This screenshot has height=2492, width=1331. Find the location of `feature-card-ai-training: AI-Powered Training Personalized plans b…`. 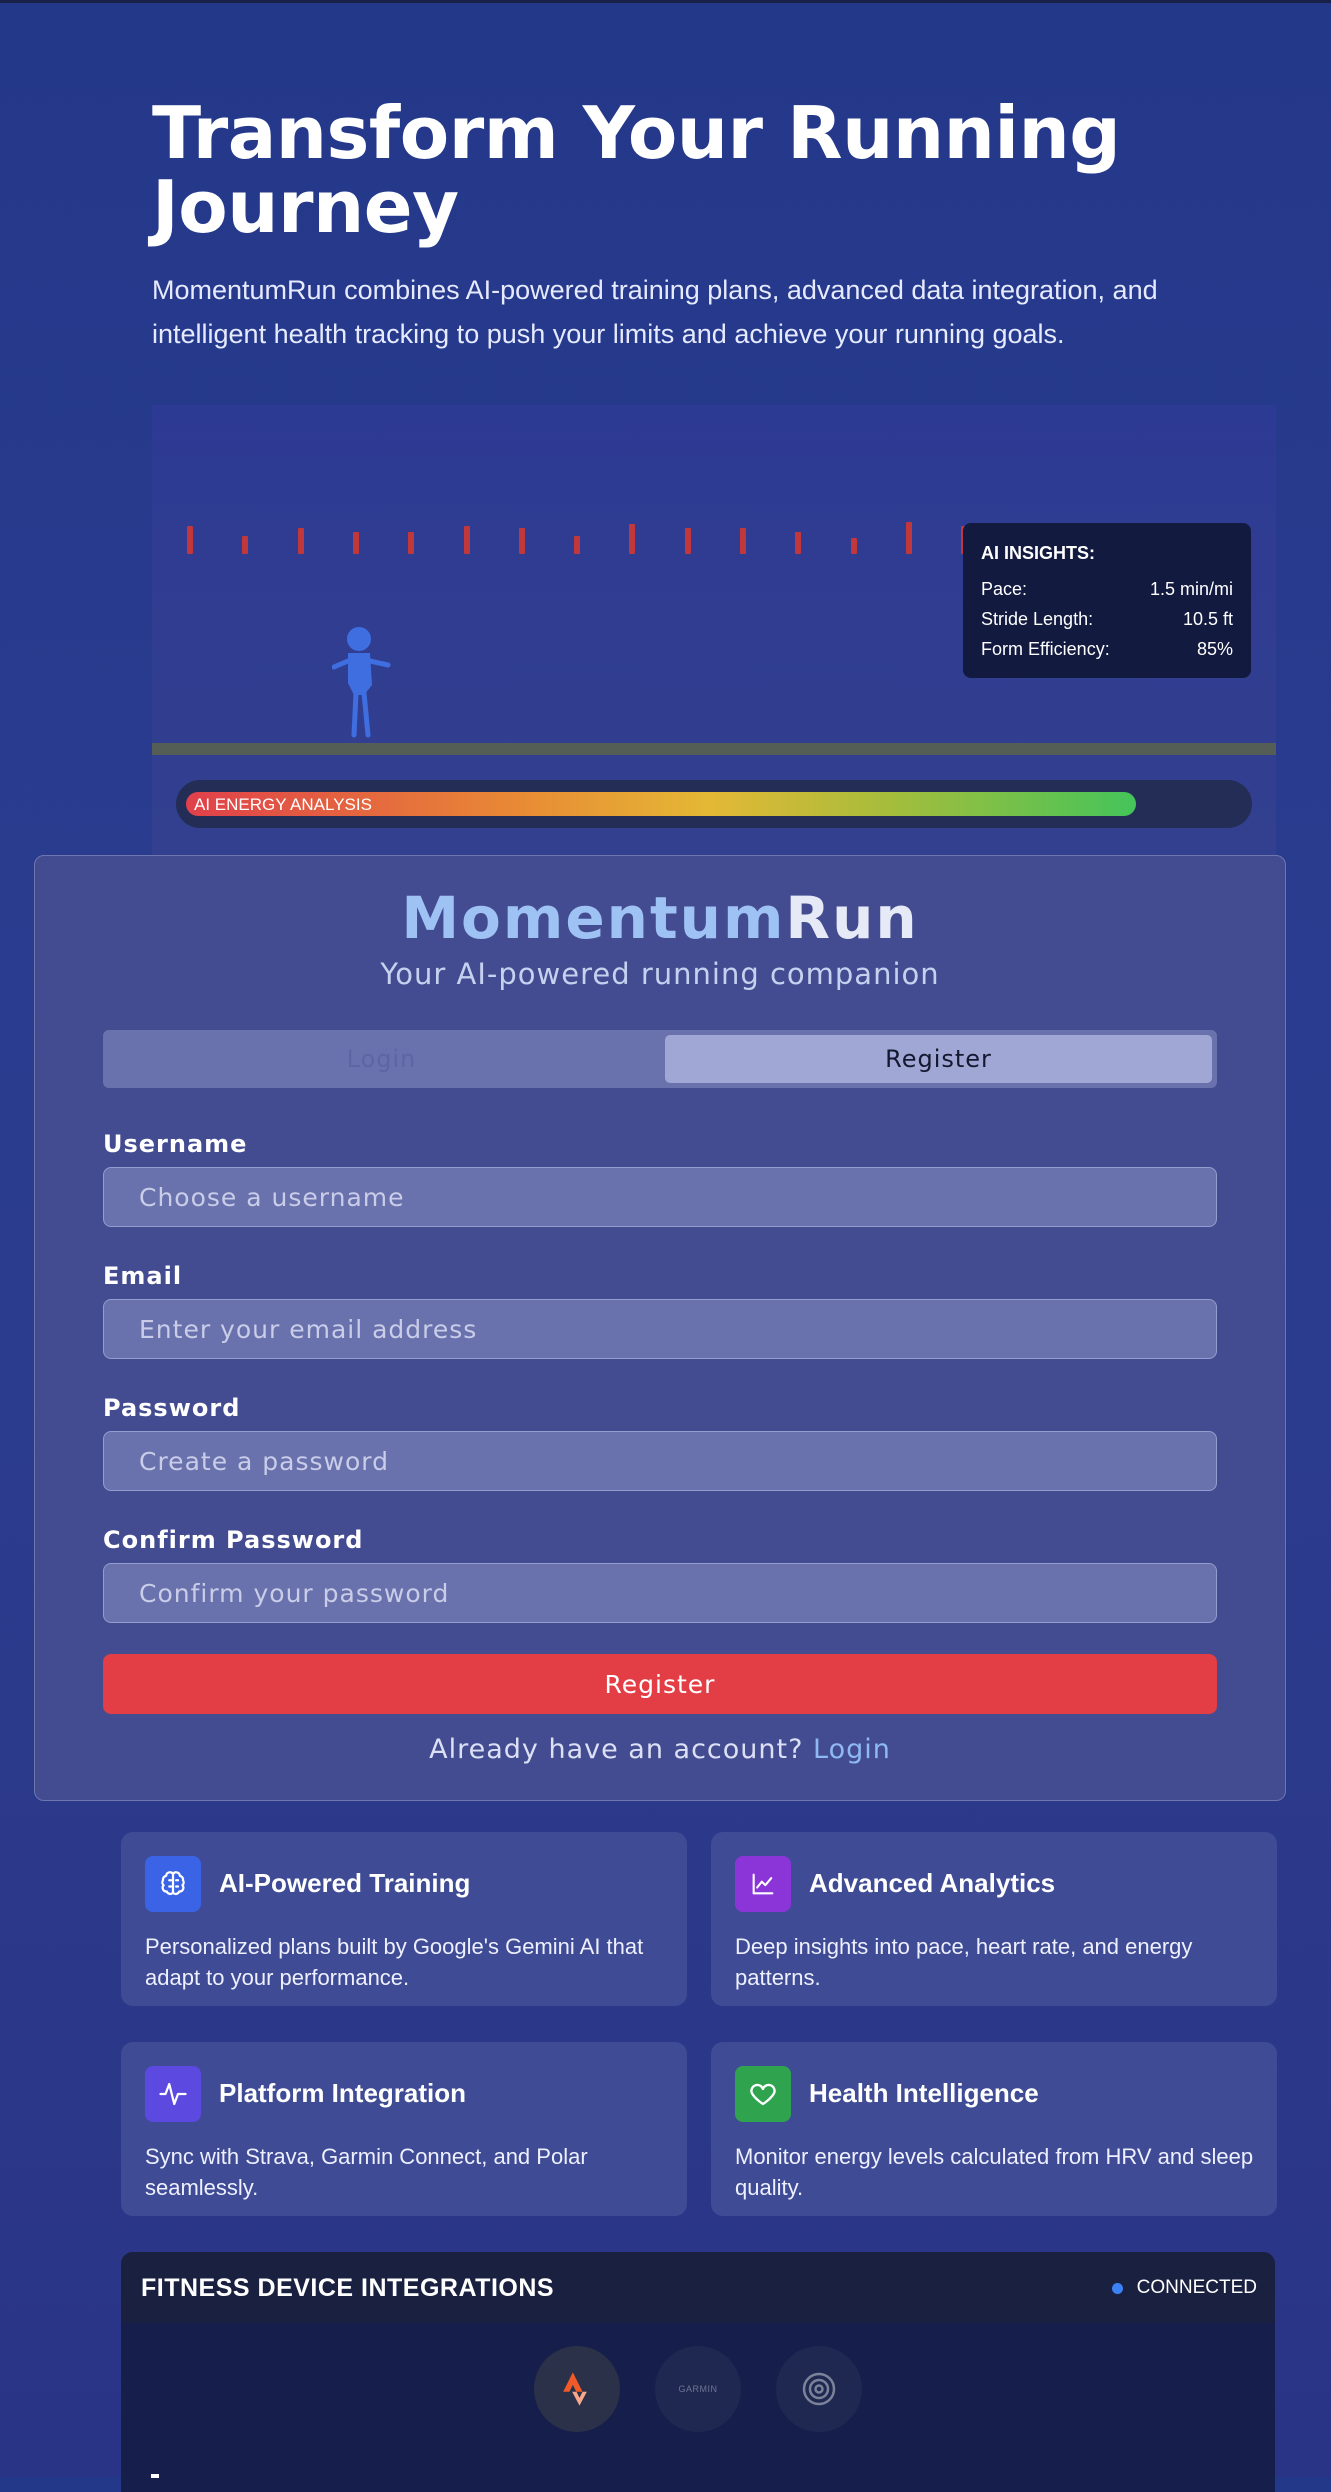

feature-card-ai-training: AI-Powered Training Personalized plans b… is located at coordinates (404, 1919).